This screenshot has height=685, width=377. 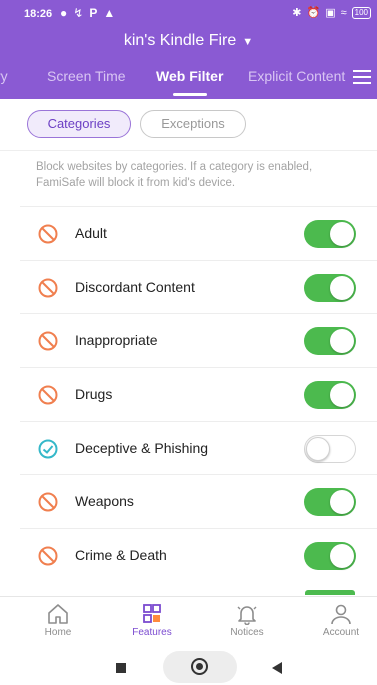 What do you see at coordinates (4, 76) in the screenshot?
I see `tab-history: ry` at bounding box center [4, 76].